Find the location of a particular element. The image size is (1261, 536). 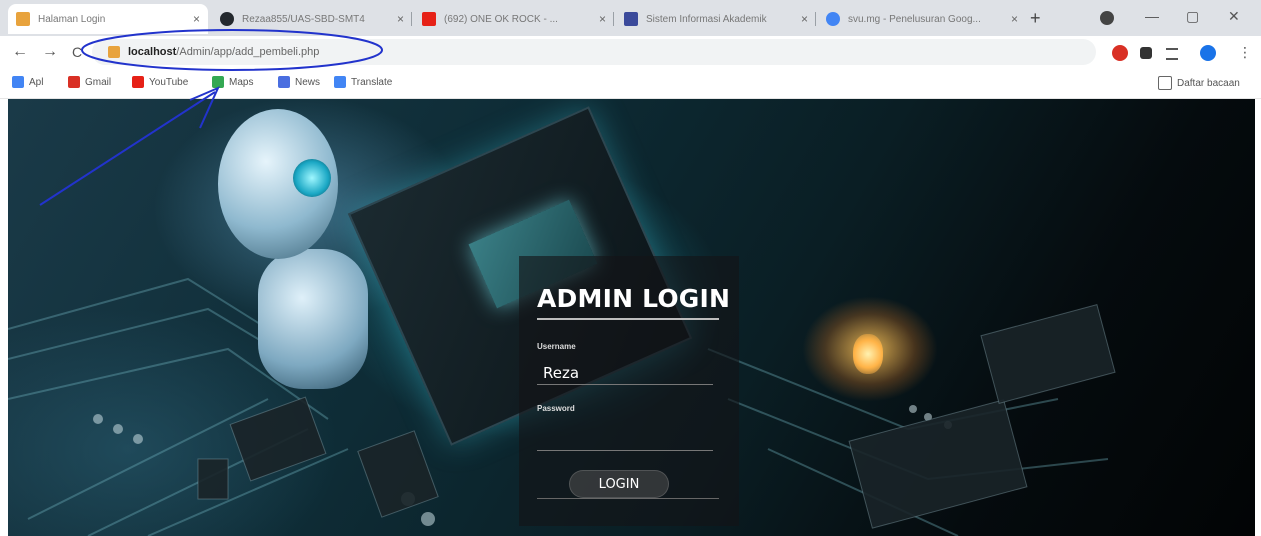

bookmark-gmail: Gmail is located at coordinates (89, 82).